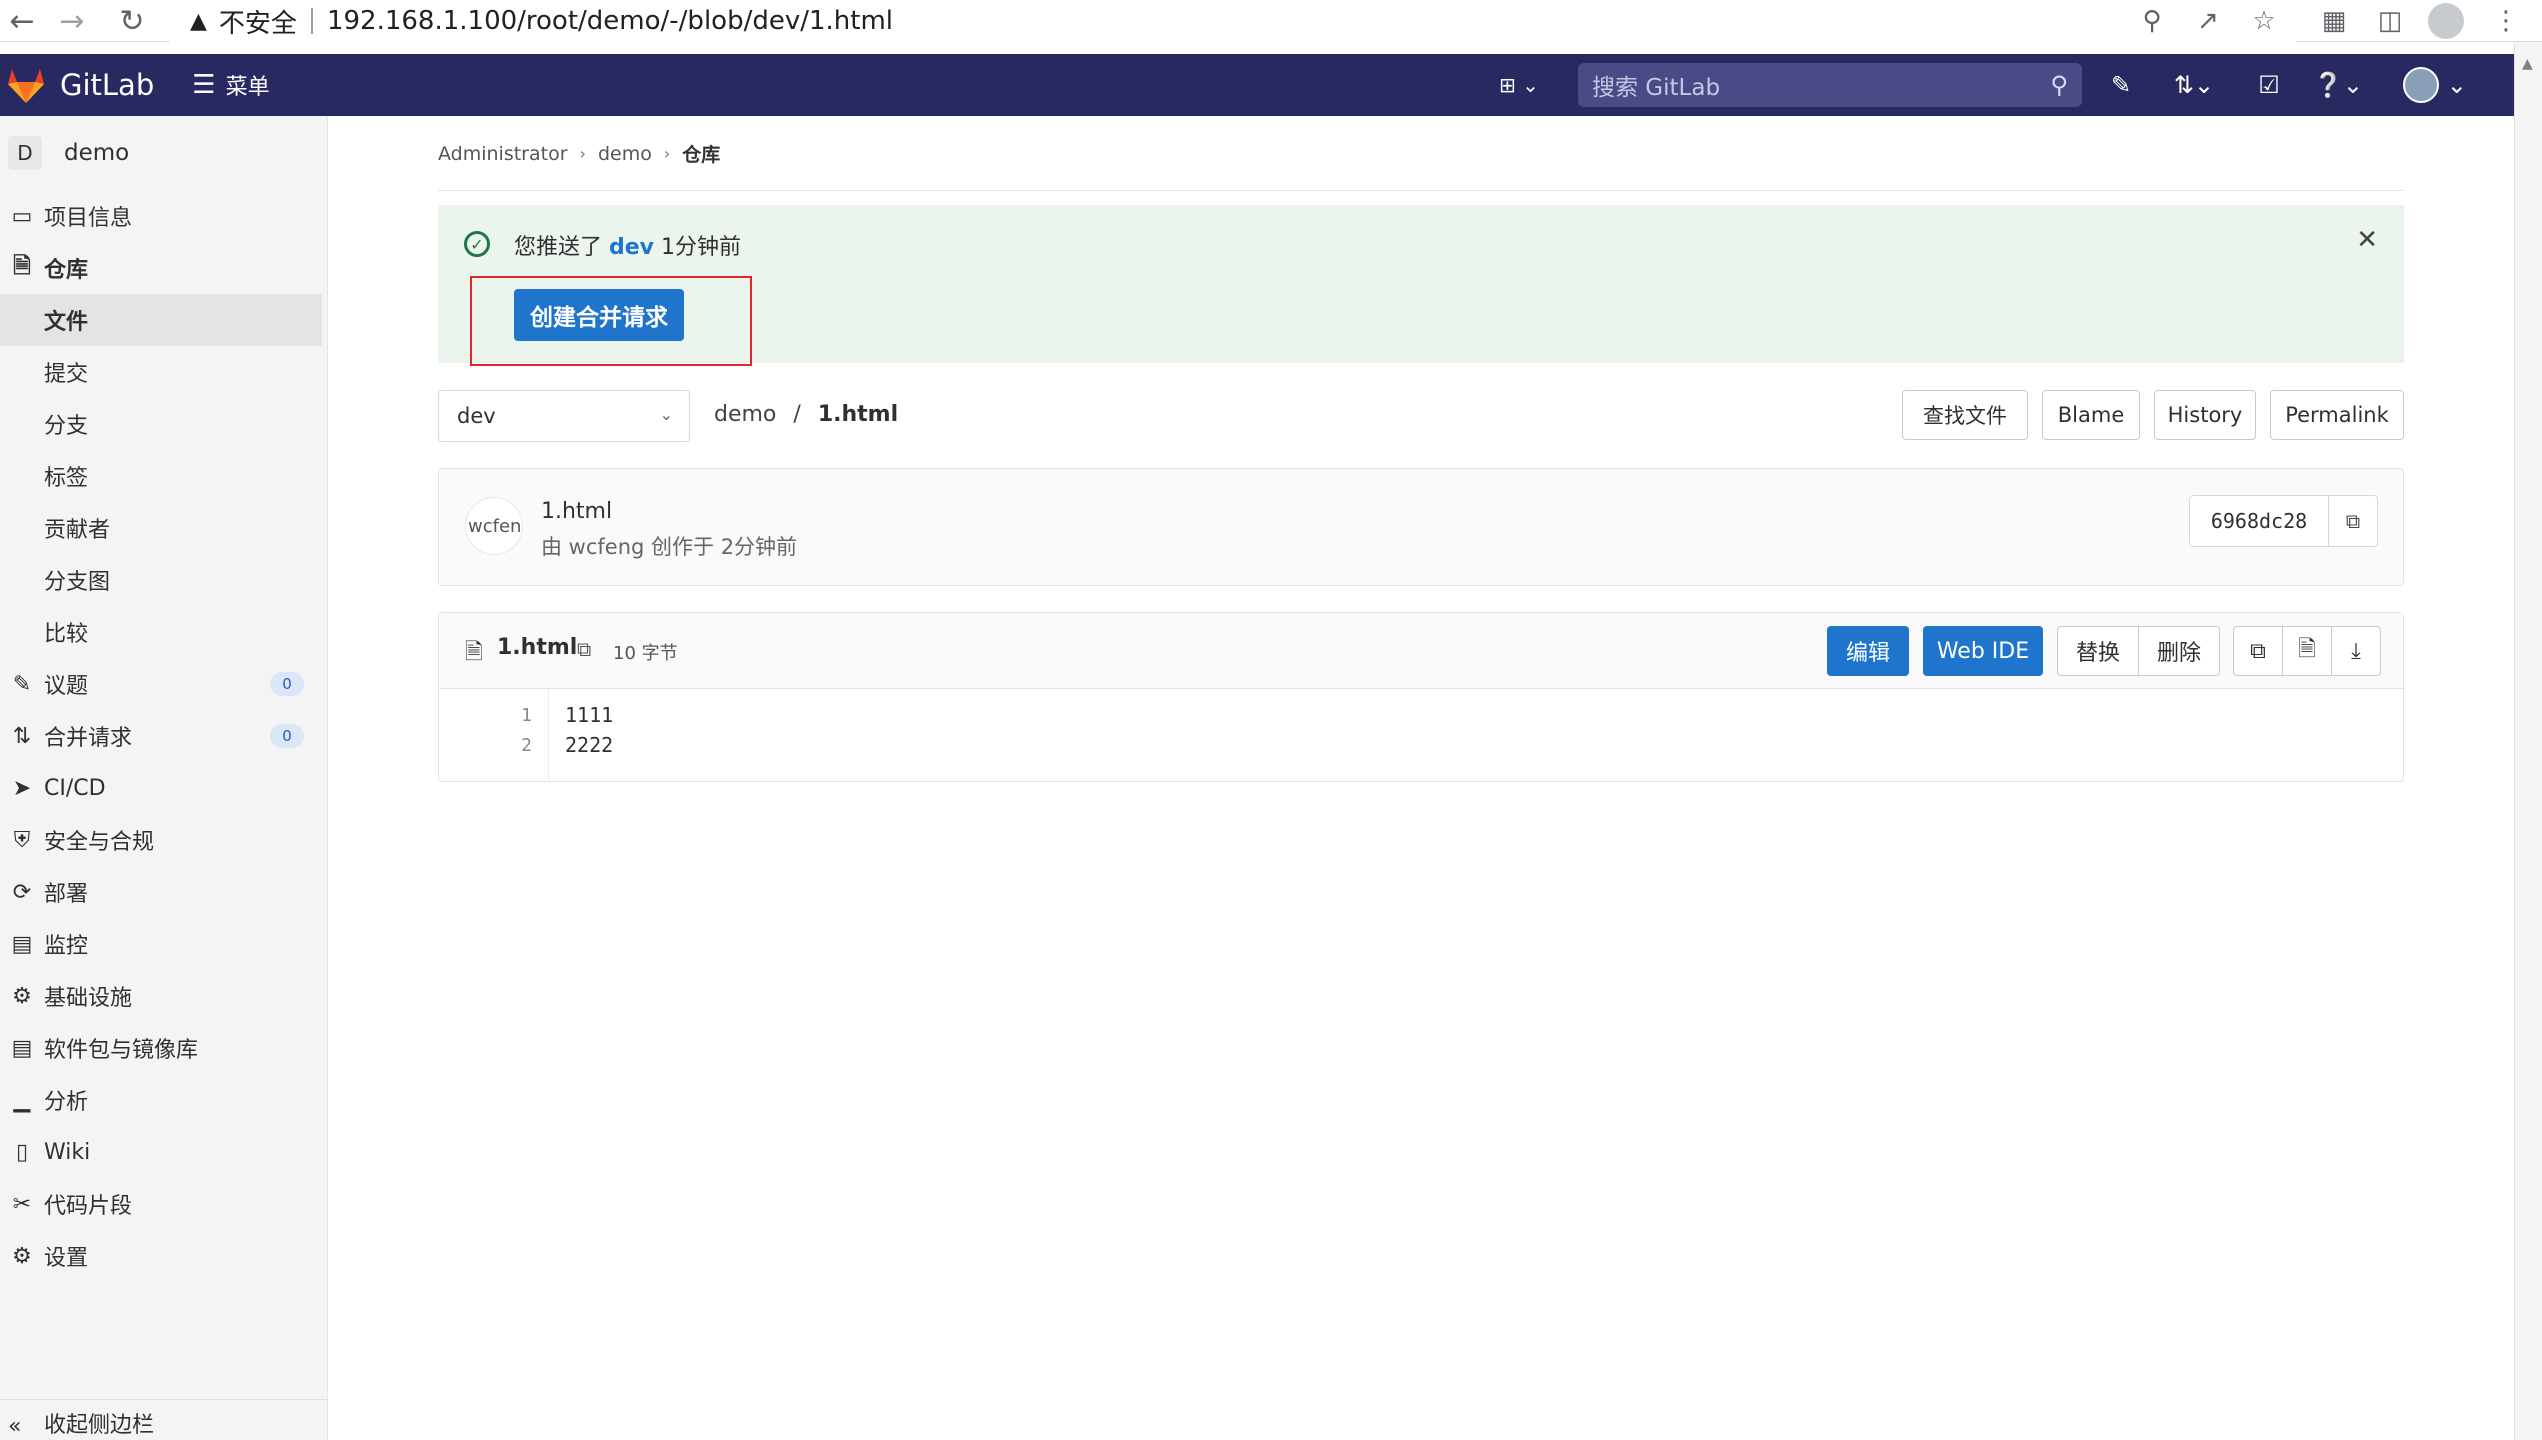 This screenshot has width=2542, height=1440. I want to click on breadcrumb-item-admin: Administrator, so click(503, 154).